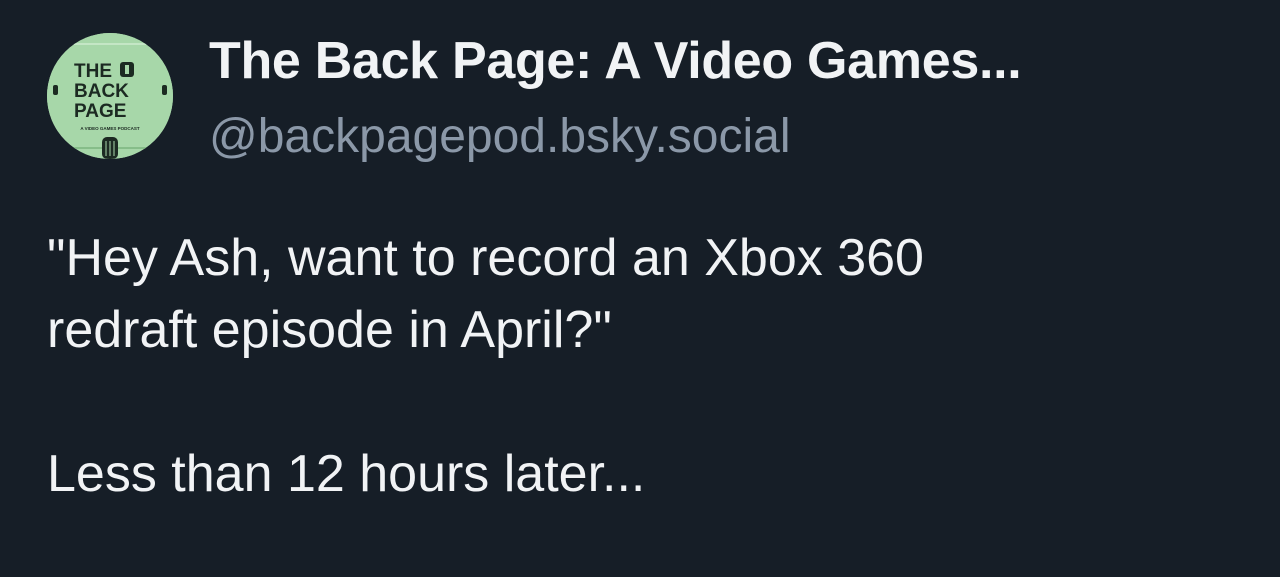 Image resolution: width=1280 pixels, height=577 pixels. Describe the element at coordinates (329, 330) in the screenshot. I see `post-text-line: redraft episode in April?"` at that location.